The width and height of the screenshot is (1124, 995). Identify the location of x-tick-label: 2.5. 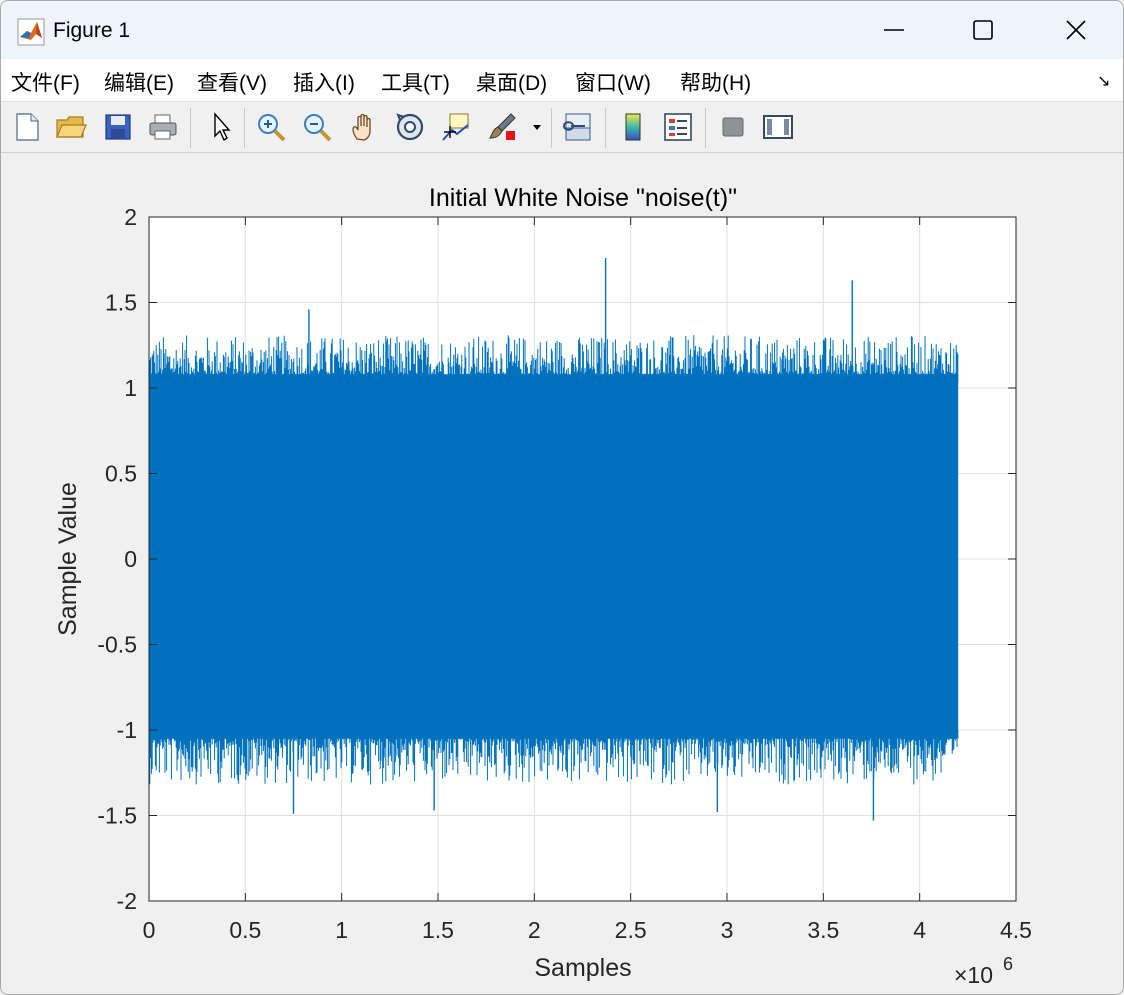
(631, 930).